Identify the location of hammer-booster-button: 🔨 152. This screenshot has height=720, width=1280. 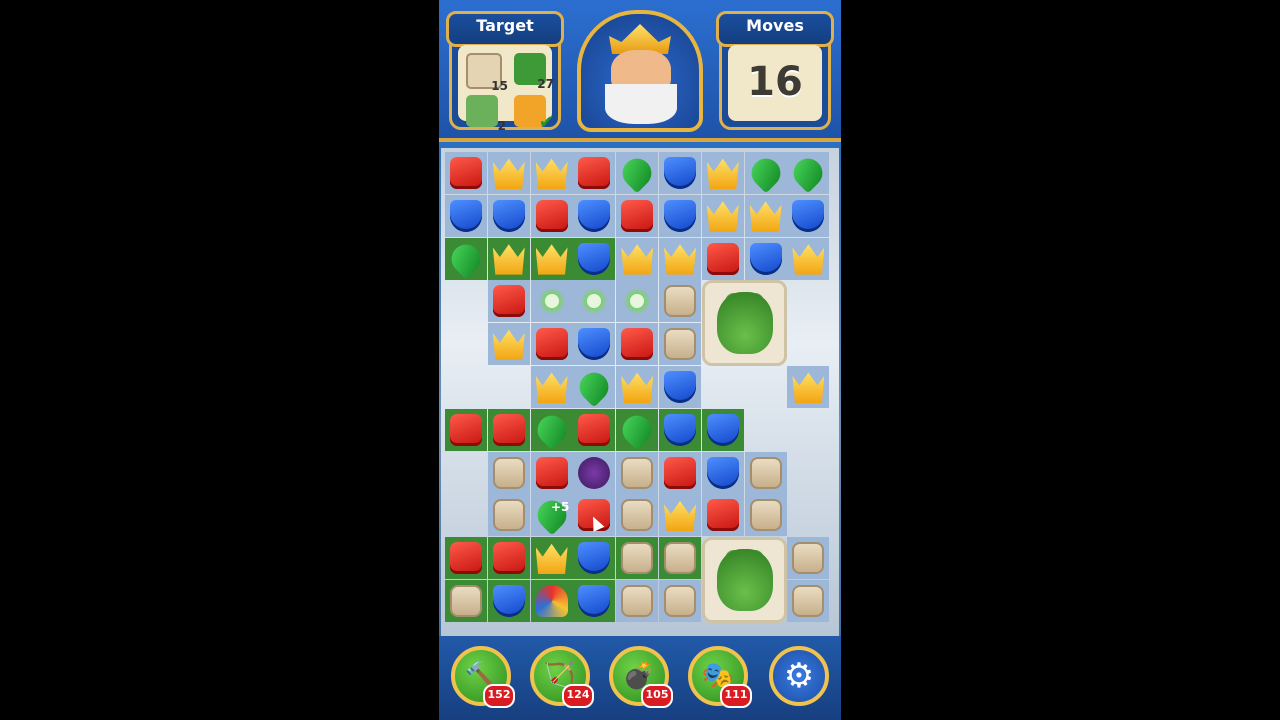
(483, 677).